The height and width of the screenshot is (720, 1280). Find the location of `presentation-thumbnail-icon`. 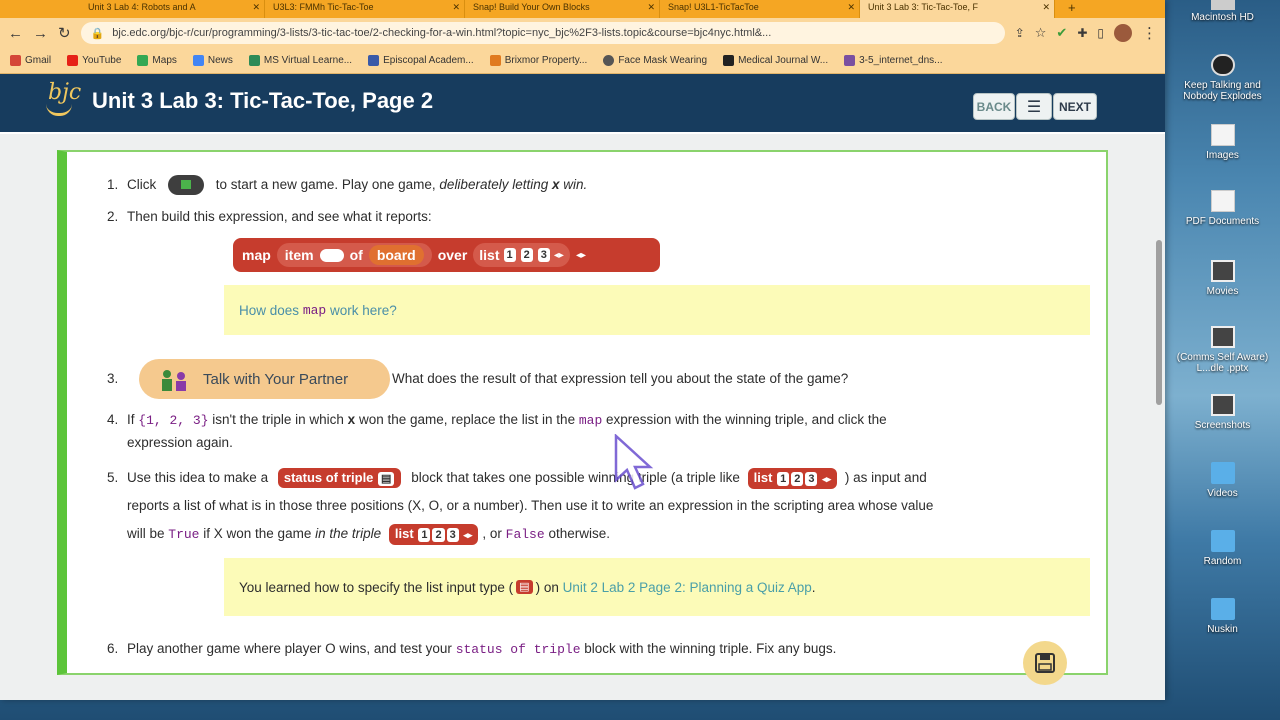

presentation-thumbnail-icon is located at coordinates (1222, 337).